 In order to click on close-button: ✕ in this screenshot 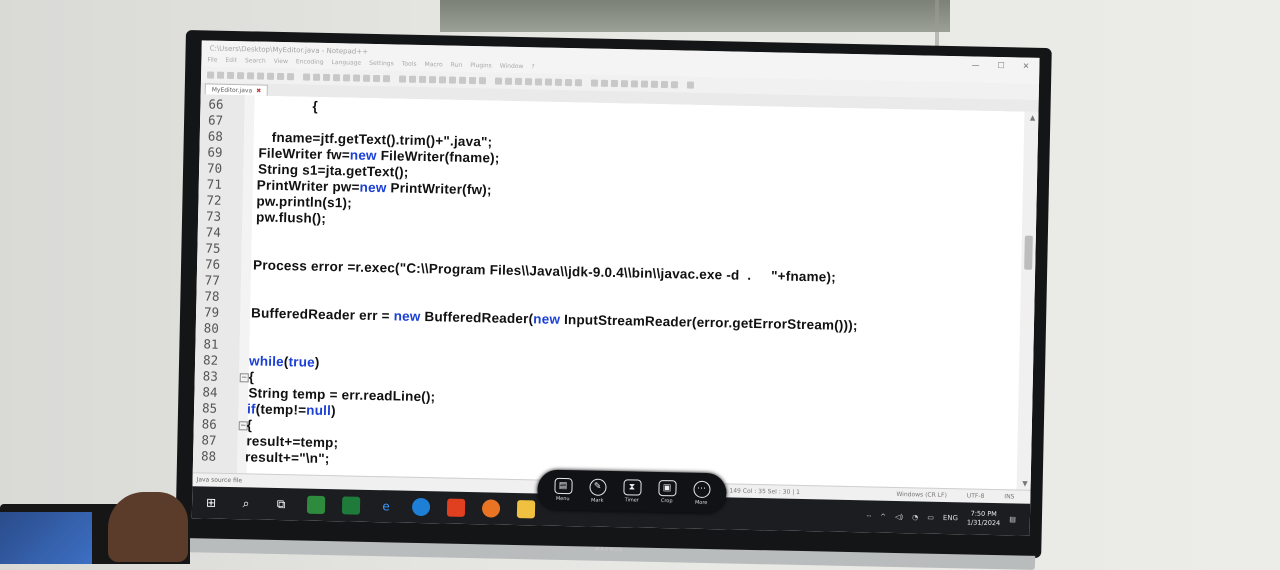, I will do `click(1026, 65)`.